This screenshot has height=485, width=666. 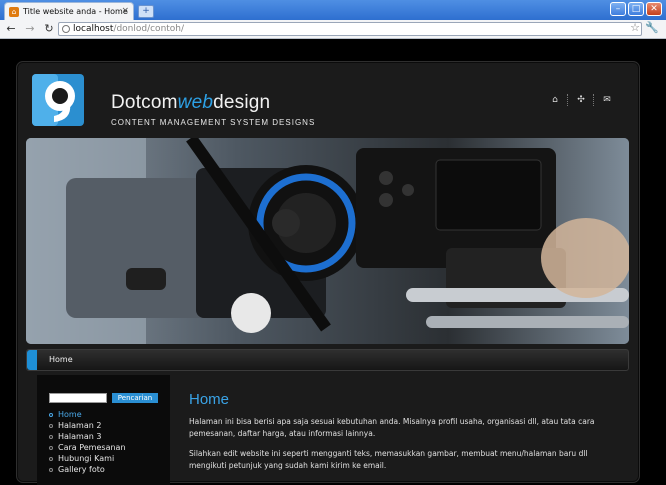 I want to click on sidebar-item-gallery-foto: Gallery foto, so click(x=87, y=469).